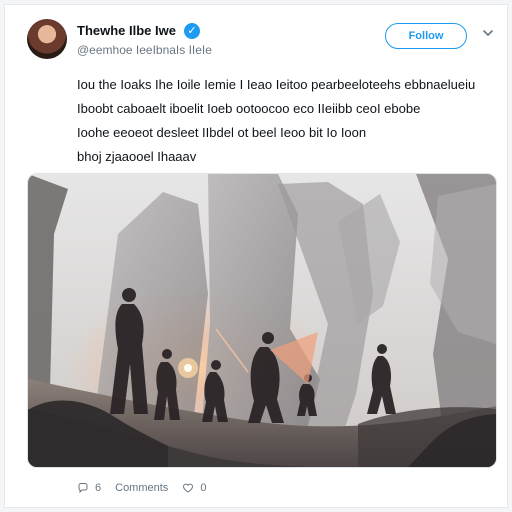 This screenshot has height=512, width=512. I want to click on like-action: 0, so click(194, 488).